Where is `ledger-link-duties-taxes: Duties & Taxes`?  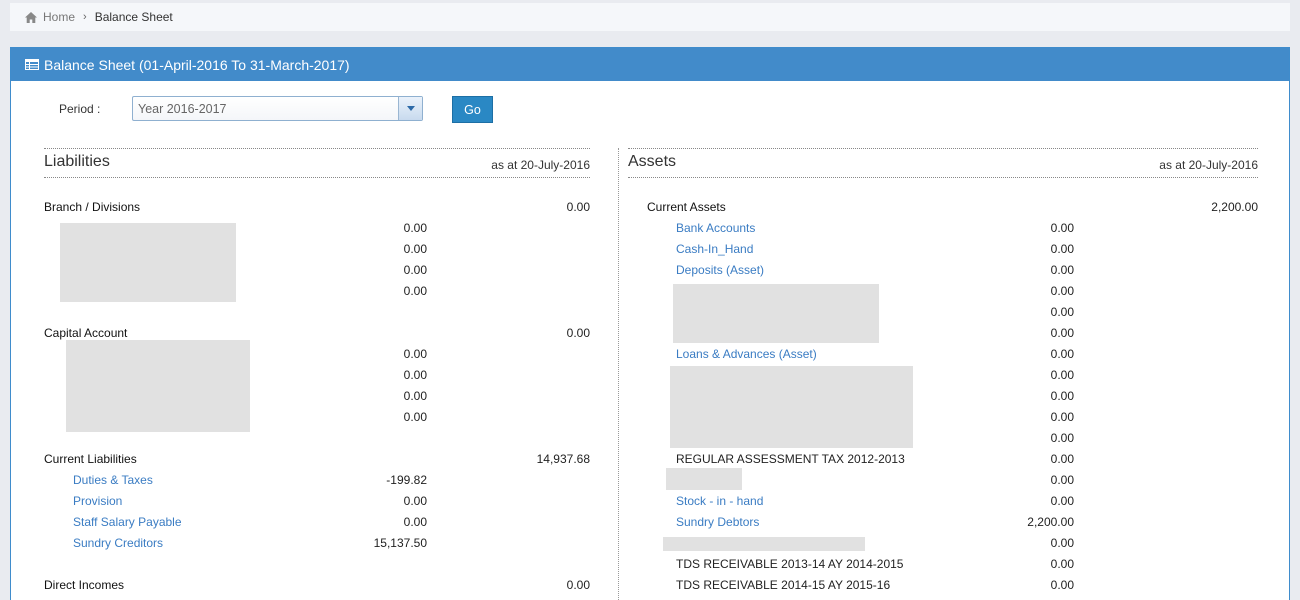
ledger-link-duties-taxes: Duties & Taxes is located at coordinates (113, 480).